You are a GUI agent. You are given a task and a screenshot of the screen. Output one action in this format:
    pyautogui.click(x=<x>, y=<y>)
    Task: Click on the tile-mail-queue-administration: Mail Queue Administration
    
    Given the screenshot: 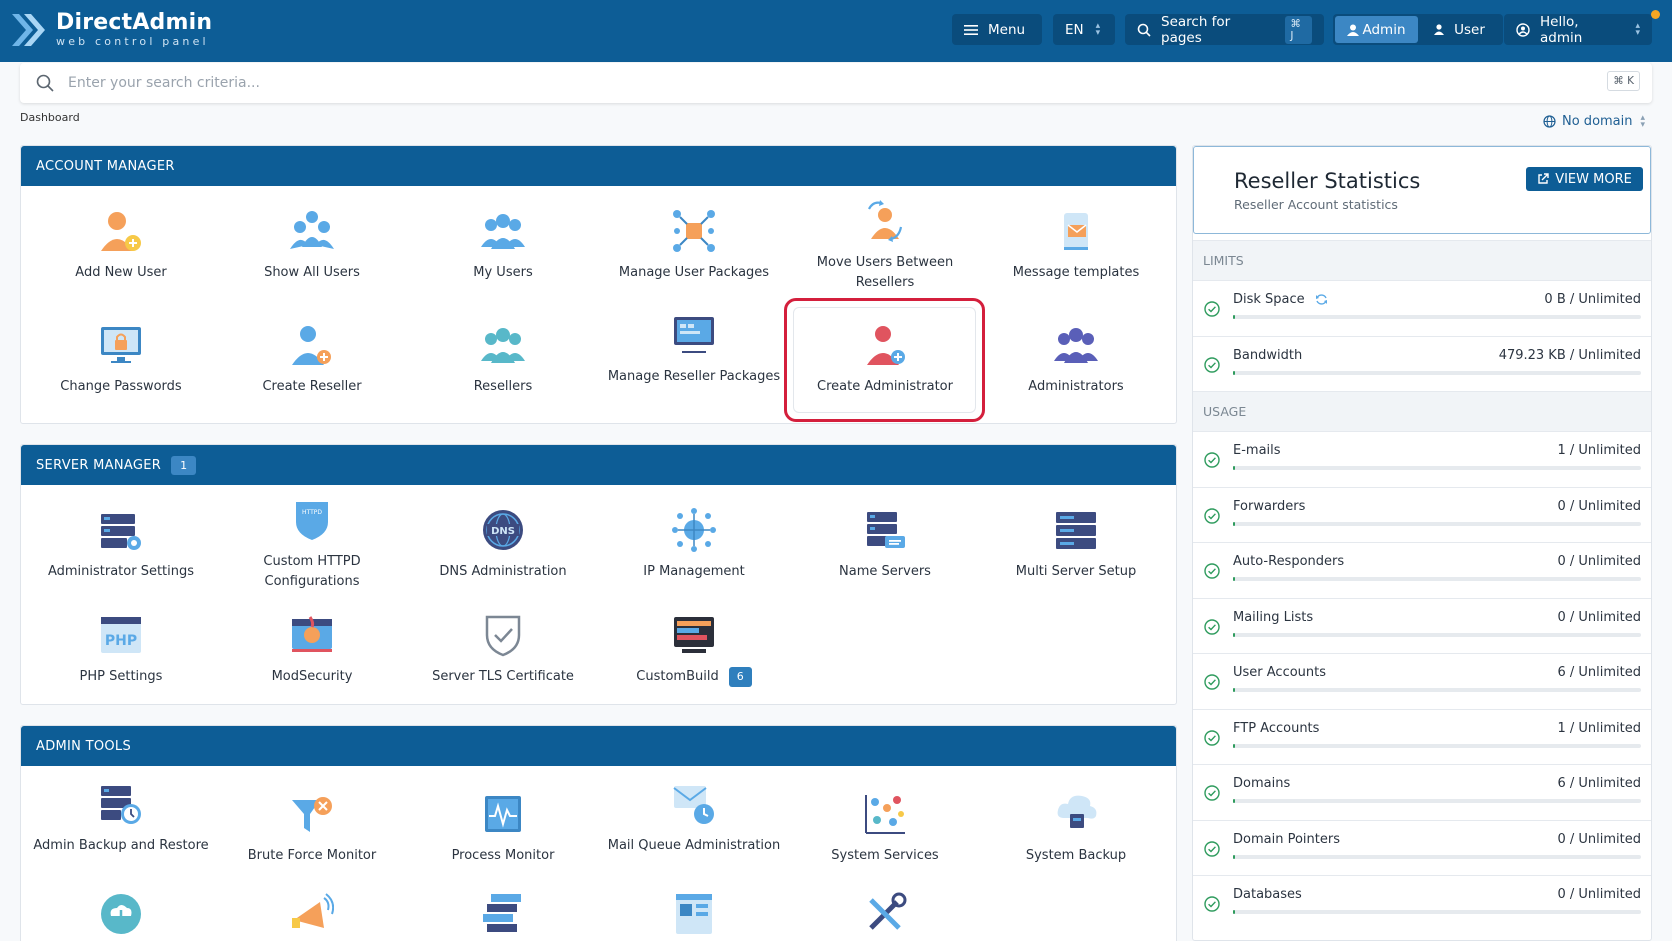 What is the action you would take?
    pyautogui.click(x=694, y=817)
    